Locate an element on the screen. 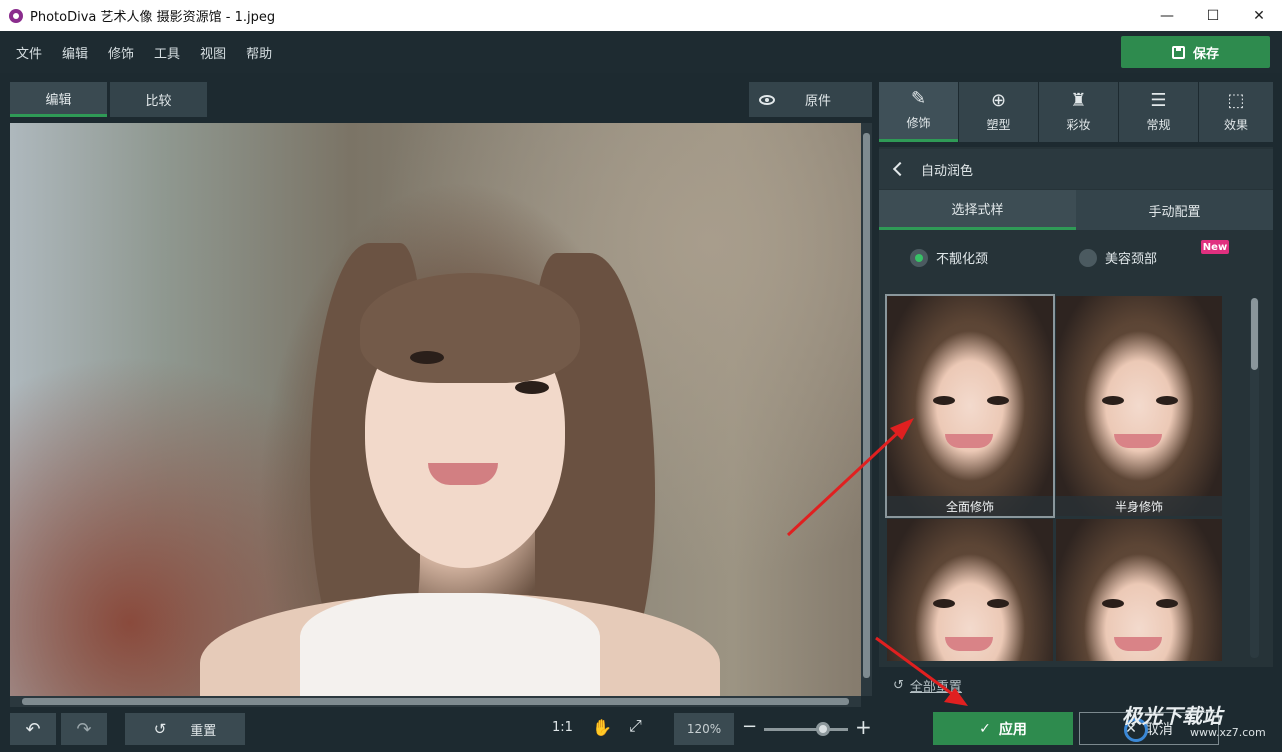  undo-icon: ↶ is located at coordinates (33, 729).